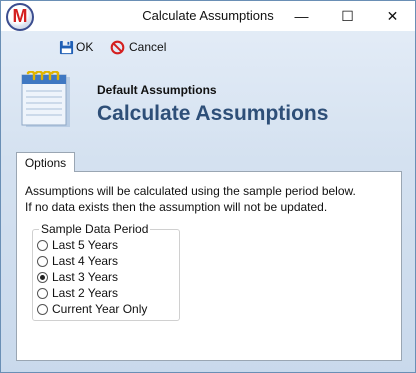 The width and height of the screenshot is (416, 373). Describe the element at coordinates (66, 47) in the screenshot. I see `save-icon` at that location.